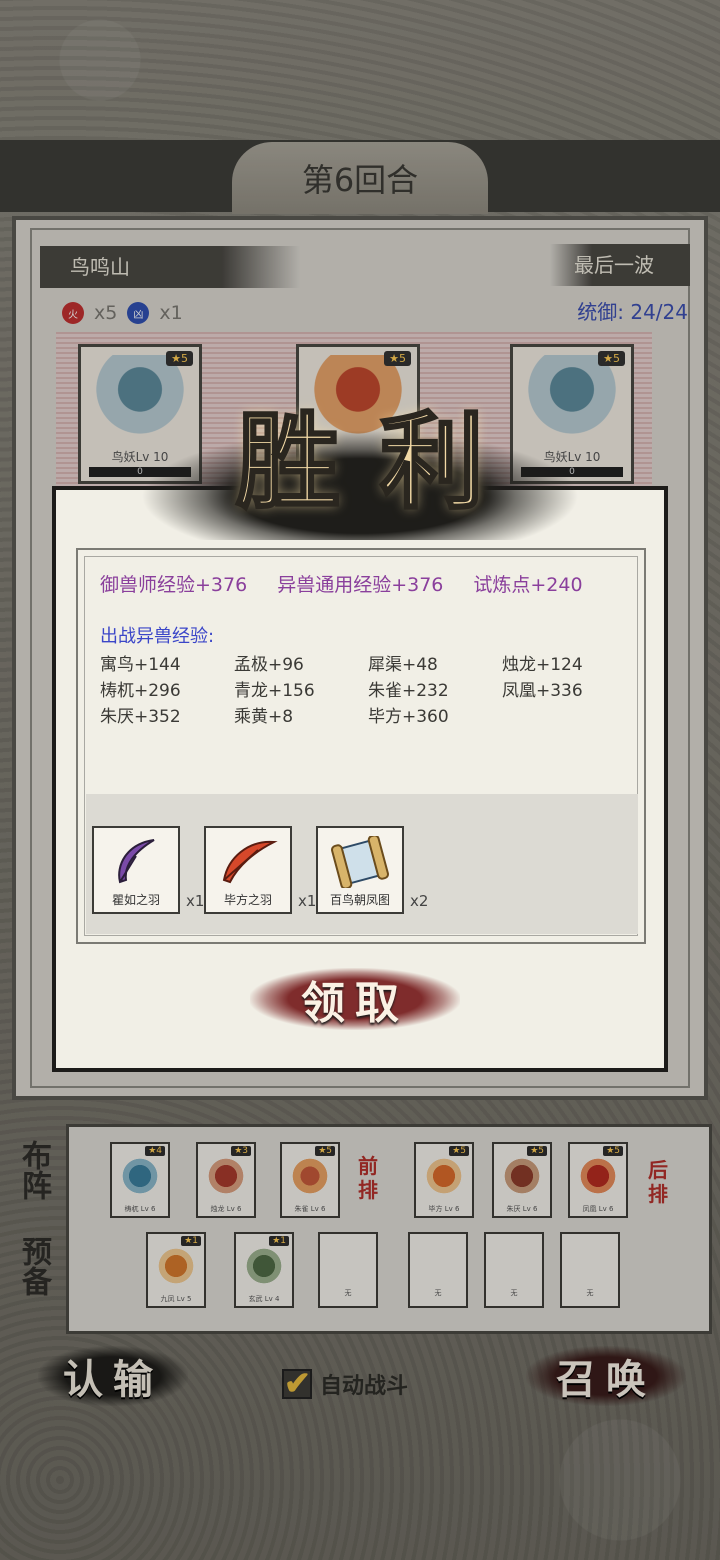  I want to click on beast-exp-title: 出战异兽经验:, so click(157, 636).